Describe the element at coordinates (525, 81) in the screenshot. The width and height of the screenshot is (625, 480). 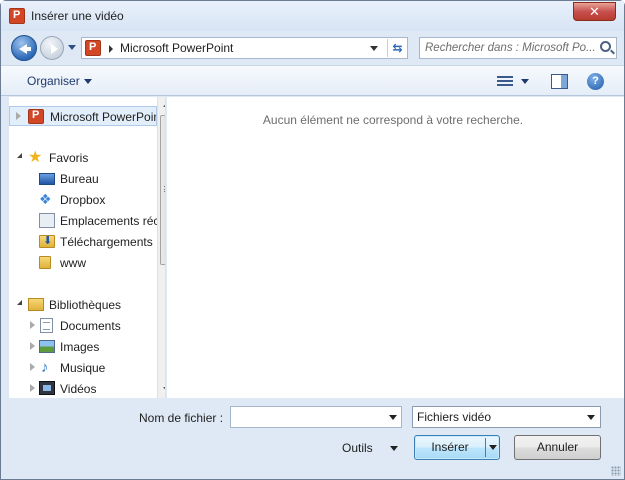
I see `view-dropdown-icon` at that location.